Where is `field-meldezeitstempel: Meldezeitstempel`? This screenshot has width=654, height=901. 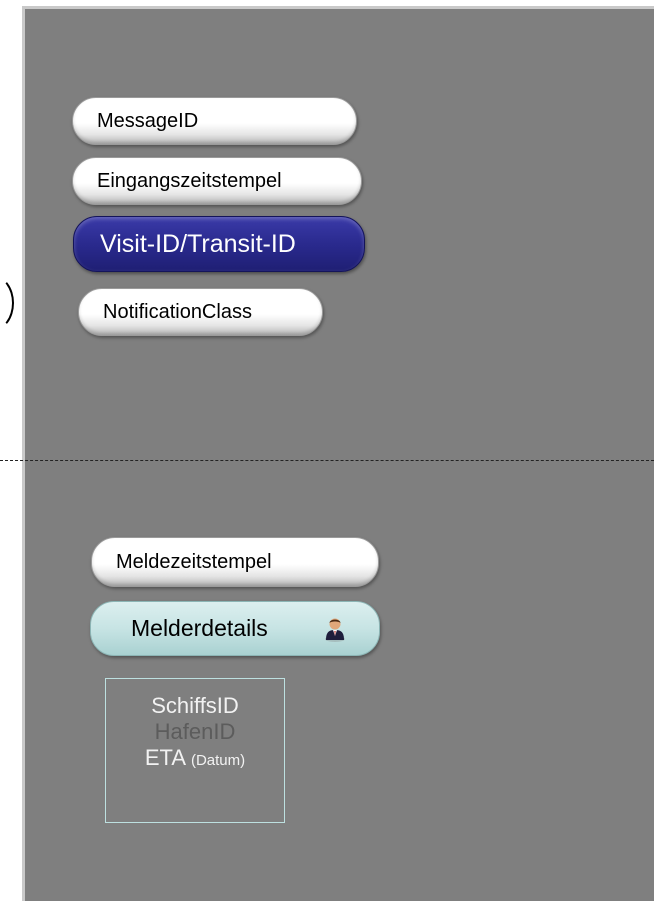
field-meldezeitstempel: Meldezeitstempel is located at coordinates (235, 562).